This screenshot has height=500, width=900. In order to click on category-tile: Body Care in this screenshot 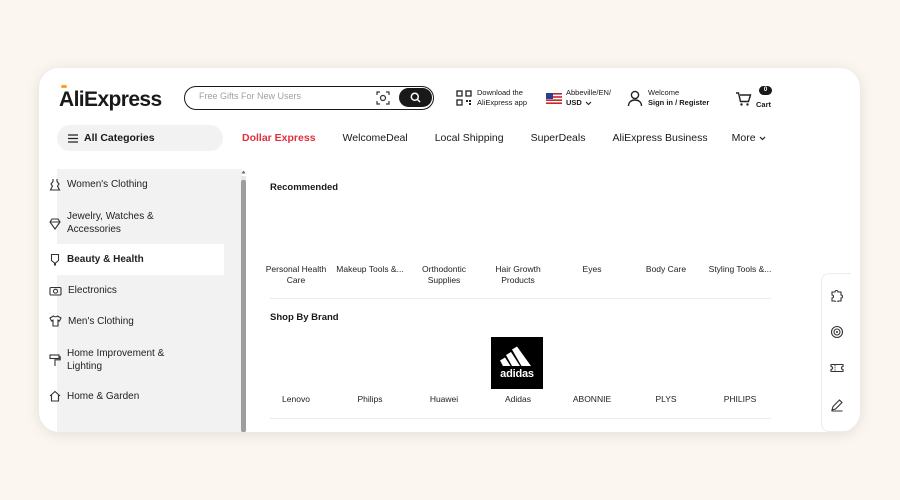, I will do `click(666, 269)`.